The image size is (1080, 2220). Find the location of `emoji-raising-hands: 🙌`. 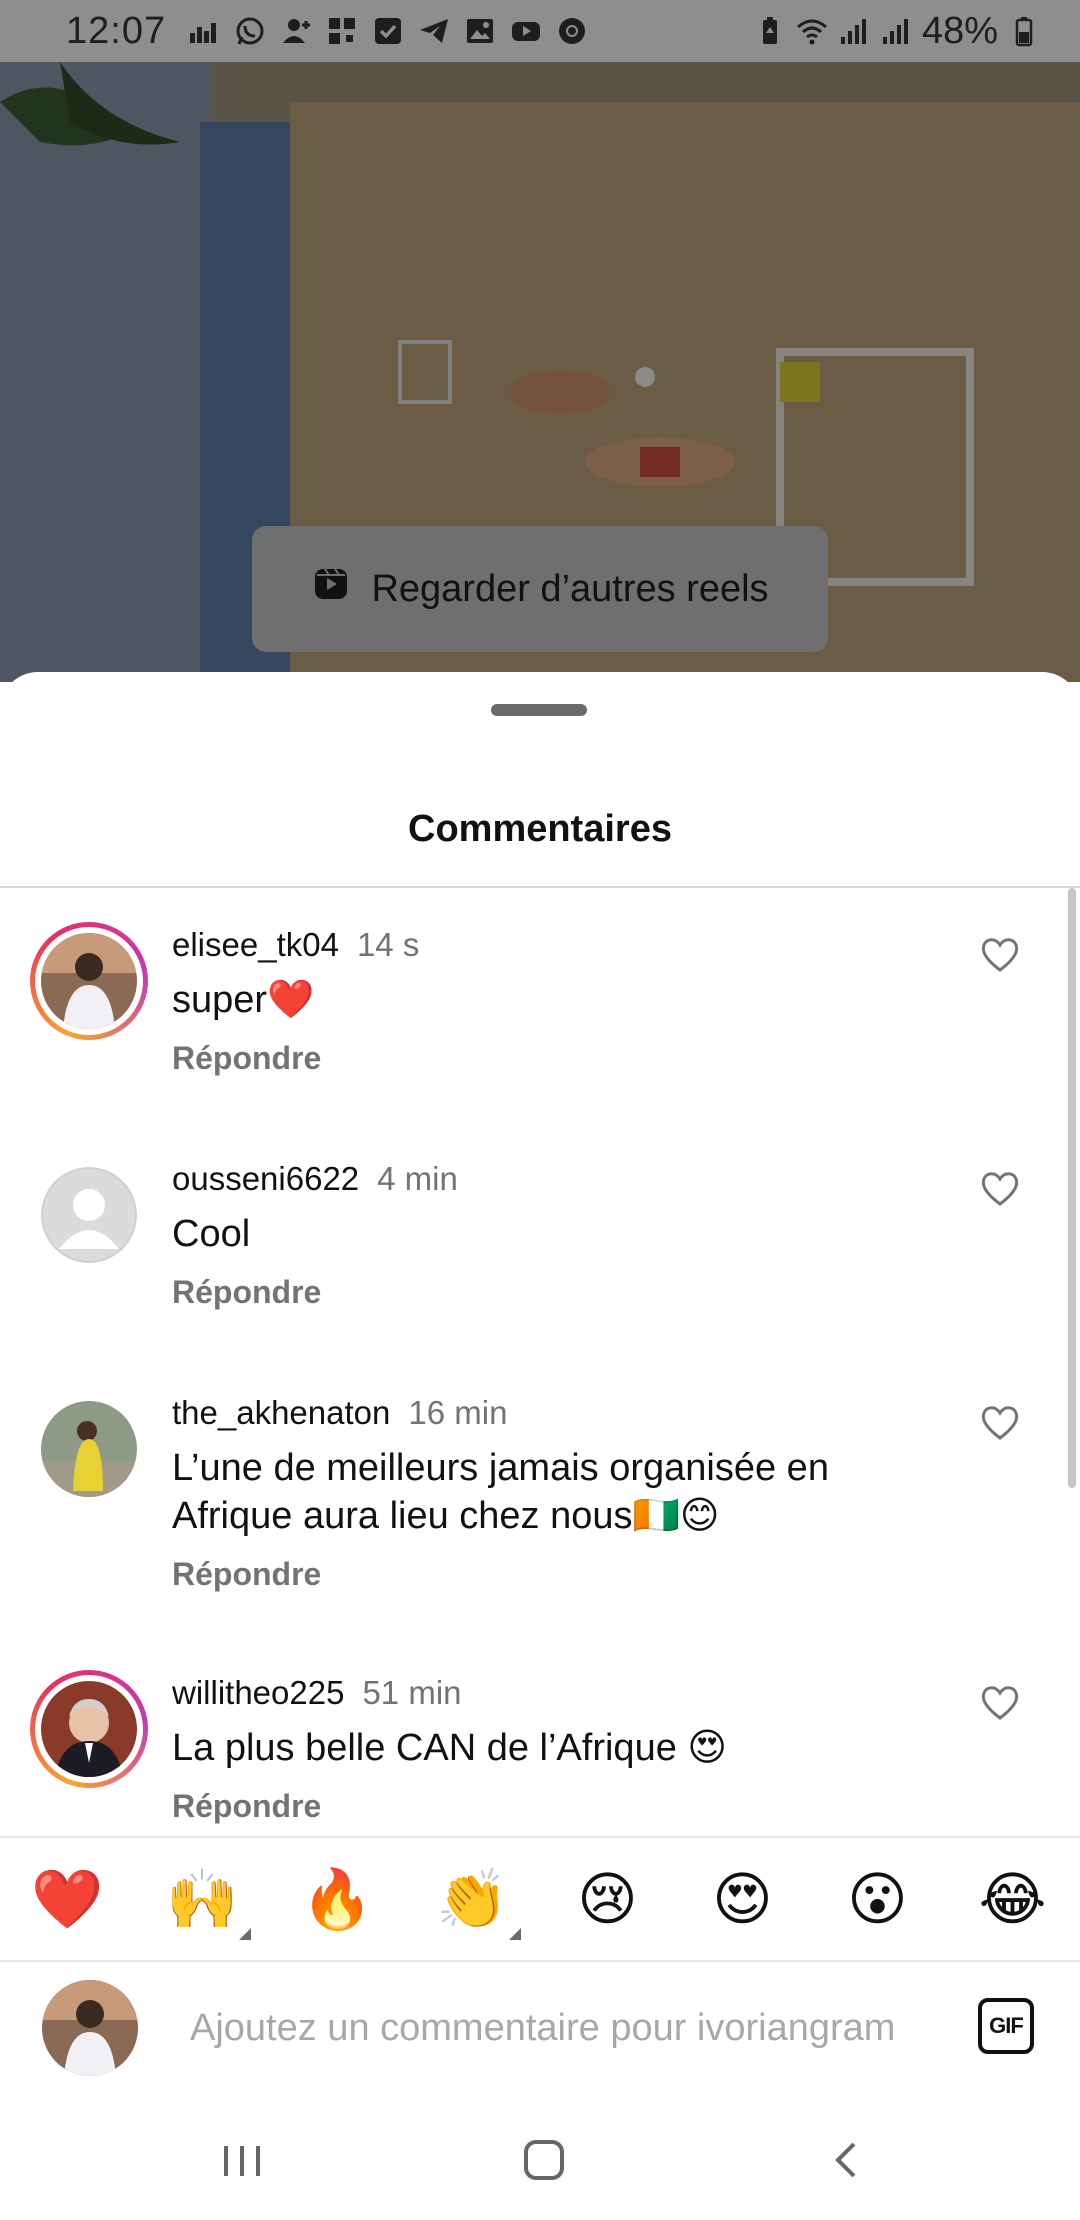

emoji-raising-hands: 🙌 is located at coordinates (203, 1902).